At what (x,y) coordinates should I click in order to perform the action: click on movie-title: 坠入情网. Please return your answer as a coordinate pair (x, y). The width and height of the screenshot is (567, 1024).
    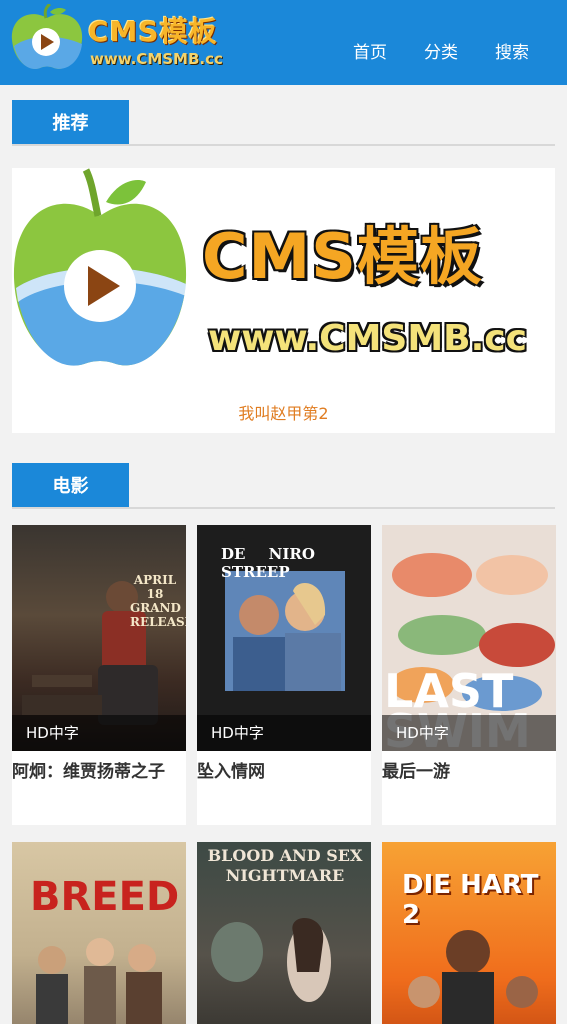
    Looking at the image, I should click on (284, 766).